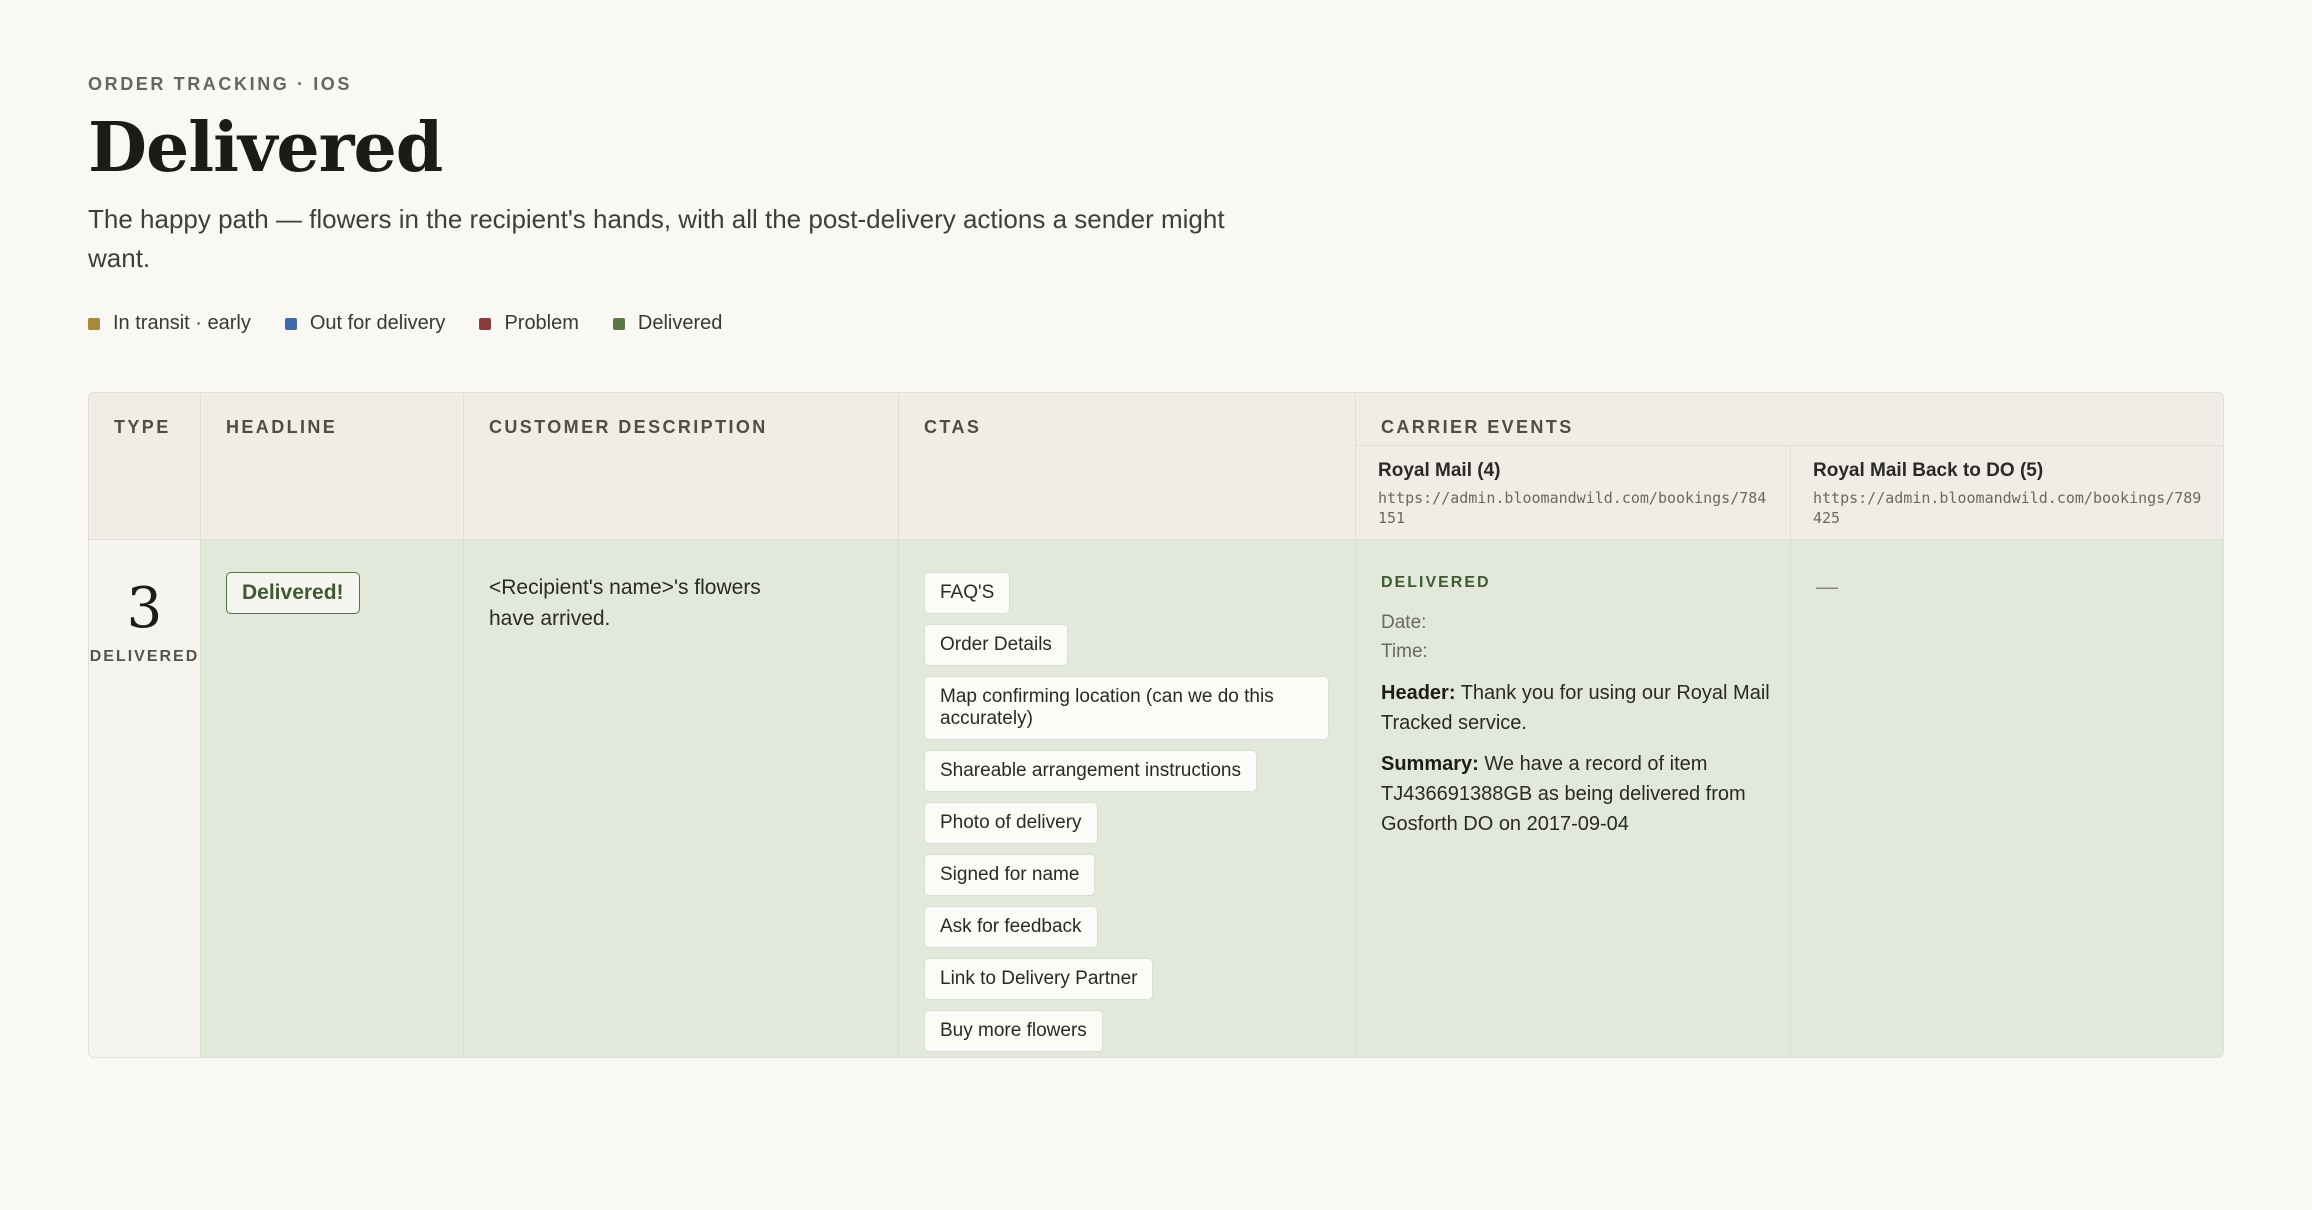 This screenshot has height=1210, width=2312. Describe the element at coordinates (293, 593) in the screenshot. I see `headline-badge: Delivered!` at that location.